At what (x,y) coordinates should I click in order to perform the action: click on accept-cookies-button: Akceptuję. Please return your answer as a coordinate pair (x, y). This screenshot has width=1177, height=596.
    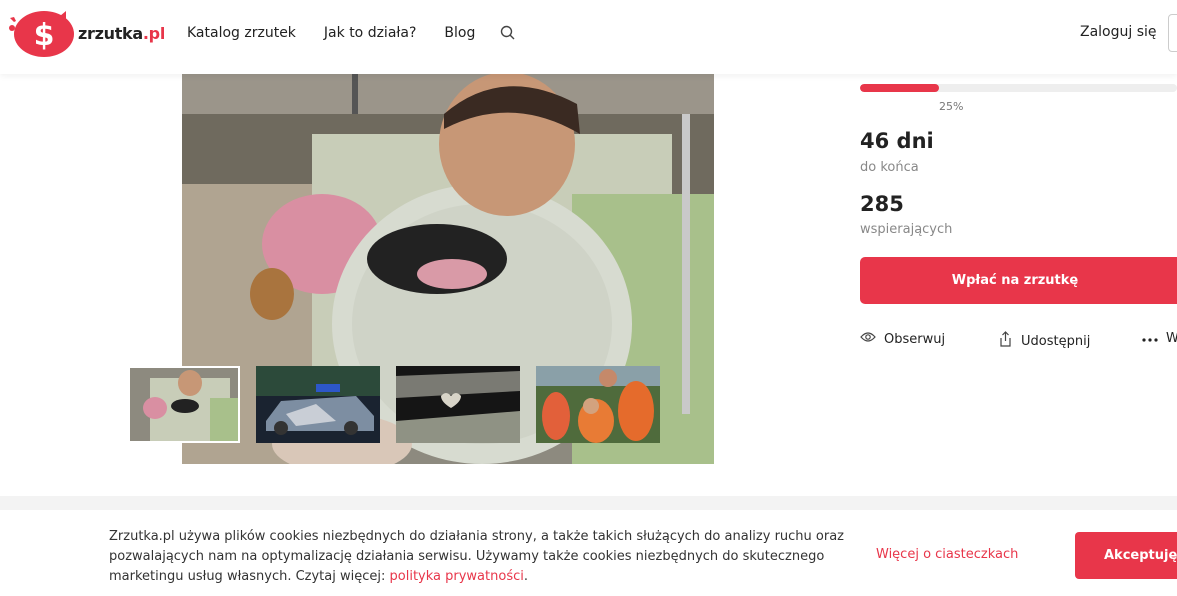
    Looking at the image, I should click on (1126, 555).